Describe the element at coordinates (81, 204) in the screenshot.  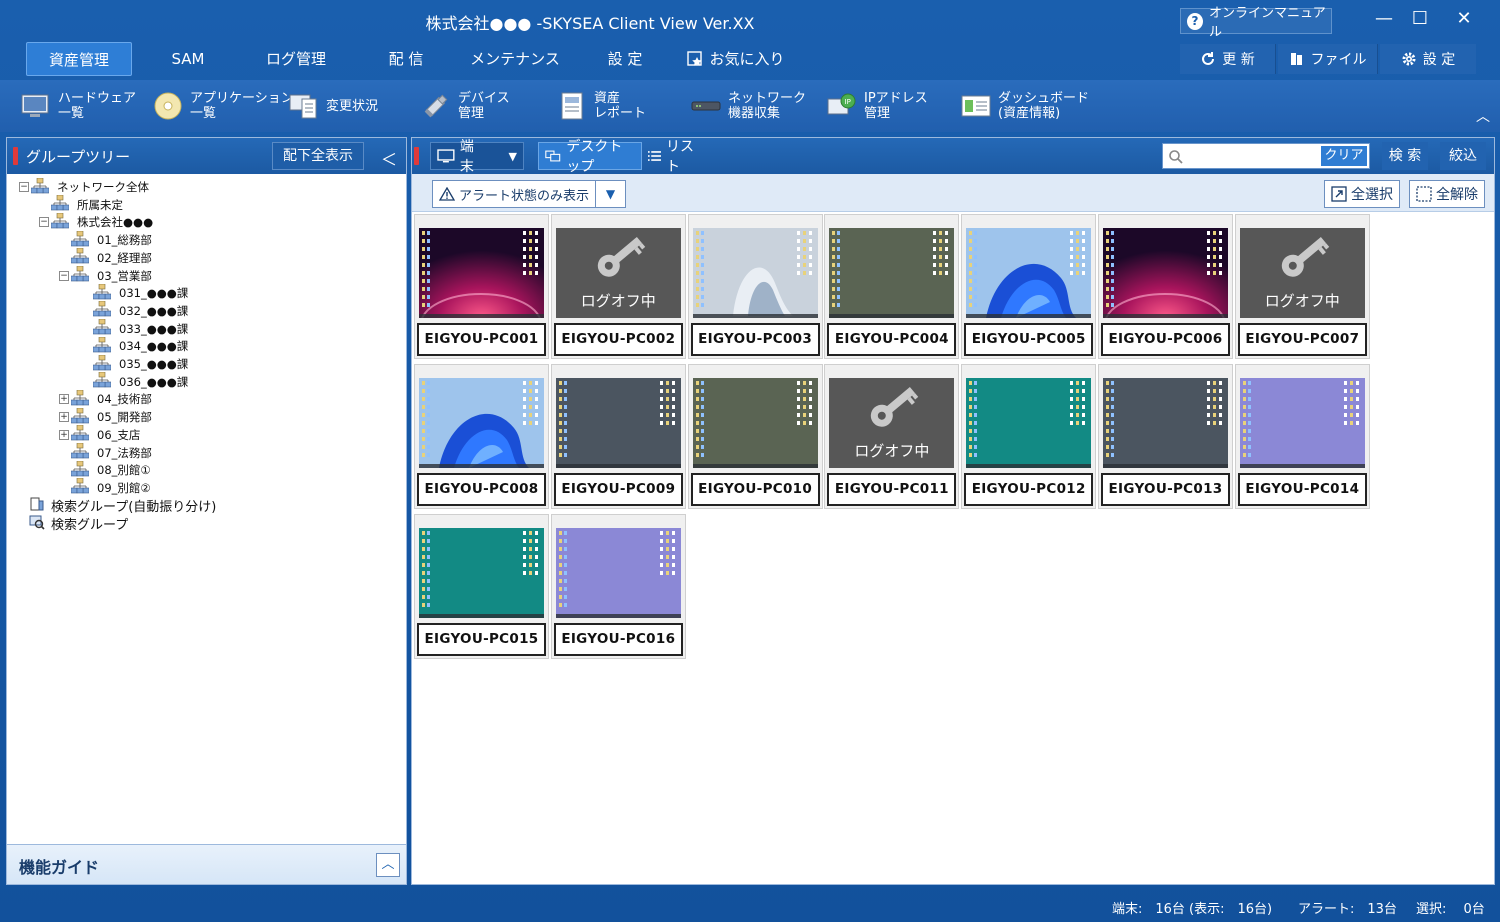
I see `tree-node: 所属未定` at that location.